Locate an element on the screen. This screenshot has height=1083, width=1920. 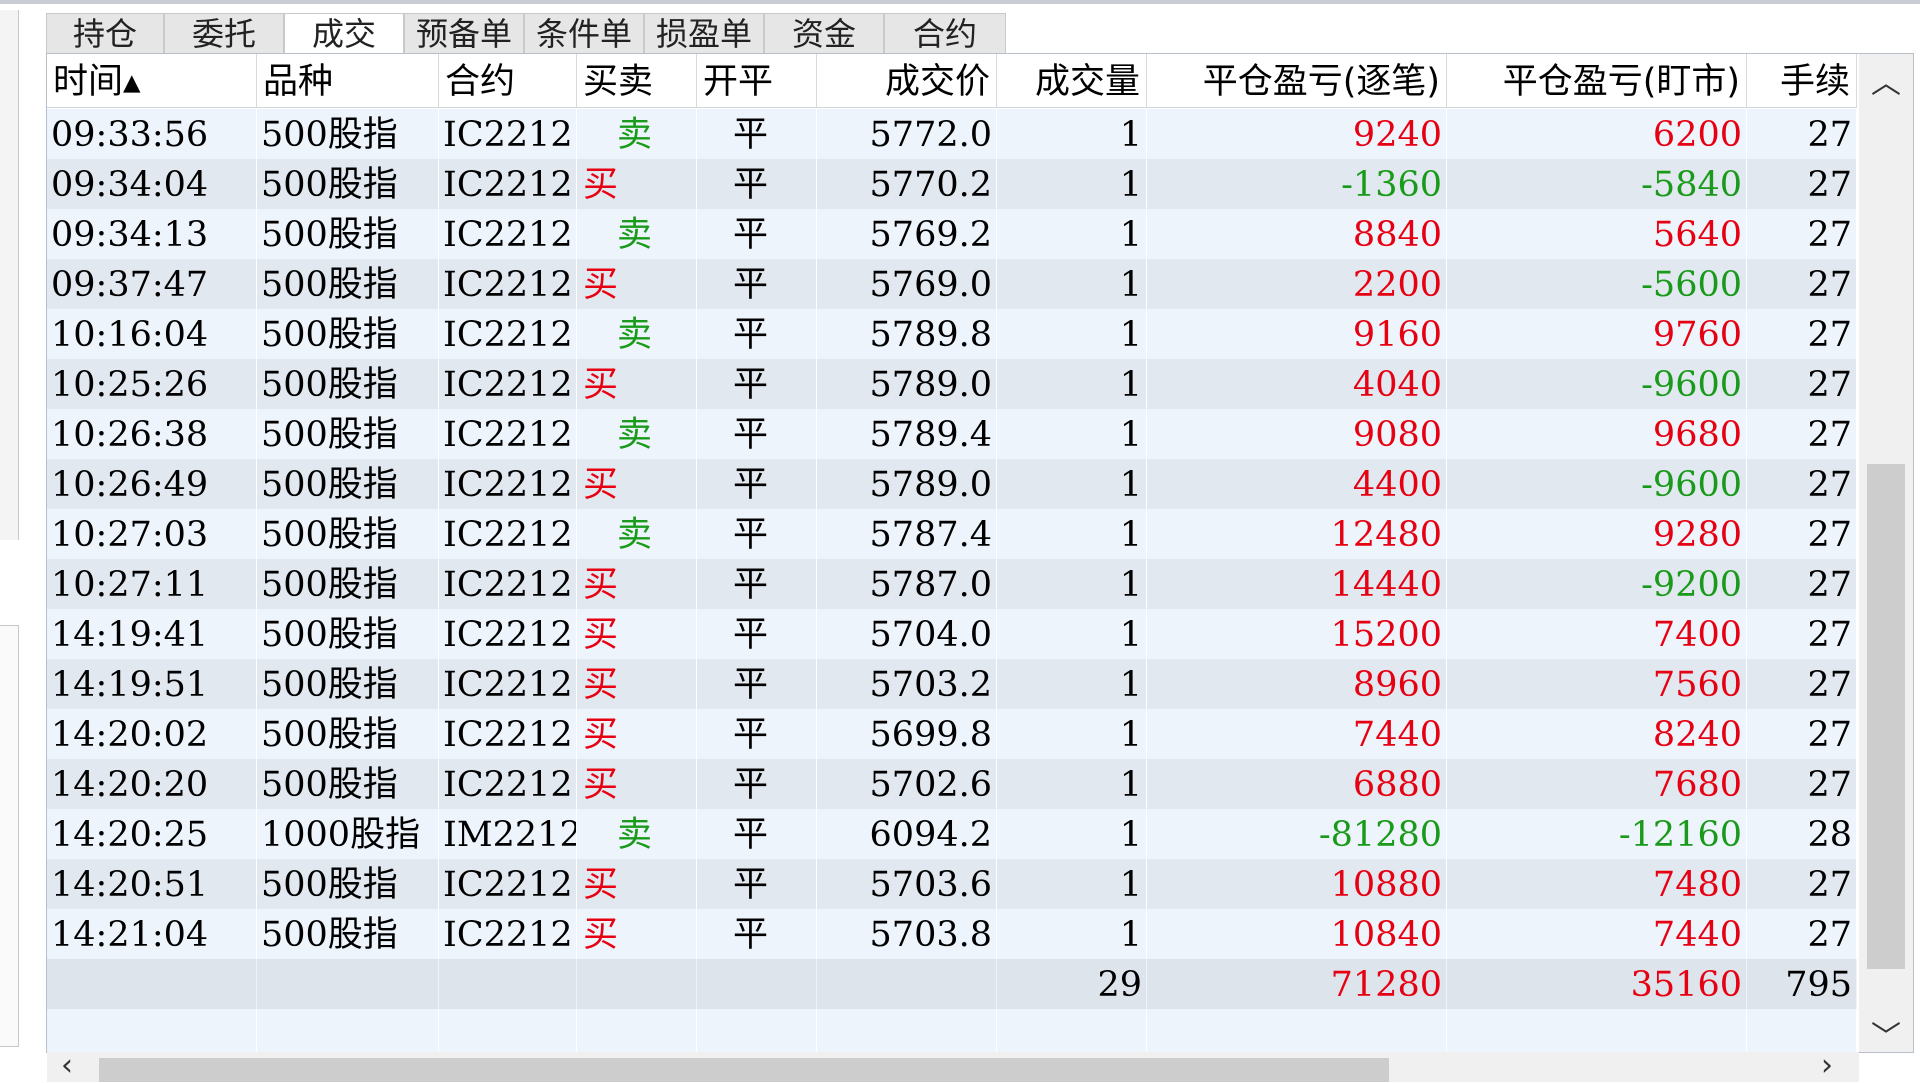
column-header: 平仓盈亏(盯市) is located at coordinates (1597, 80).